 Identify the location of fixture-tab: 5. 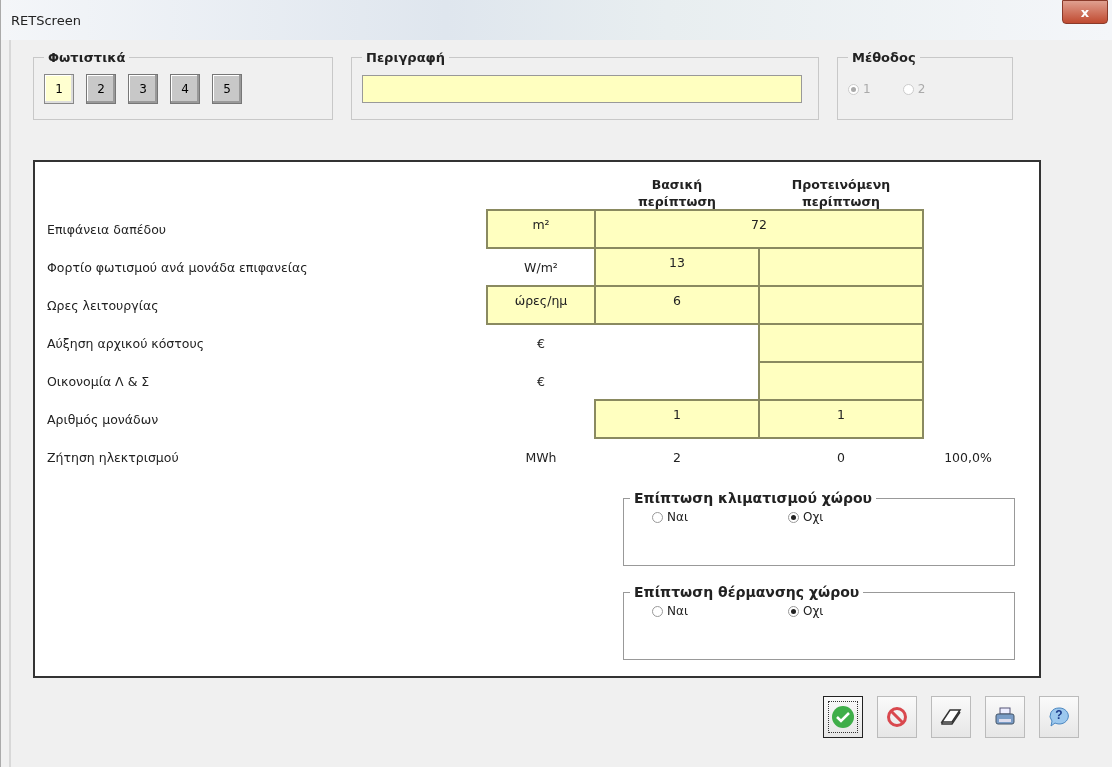
(227, 89).